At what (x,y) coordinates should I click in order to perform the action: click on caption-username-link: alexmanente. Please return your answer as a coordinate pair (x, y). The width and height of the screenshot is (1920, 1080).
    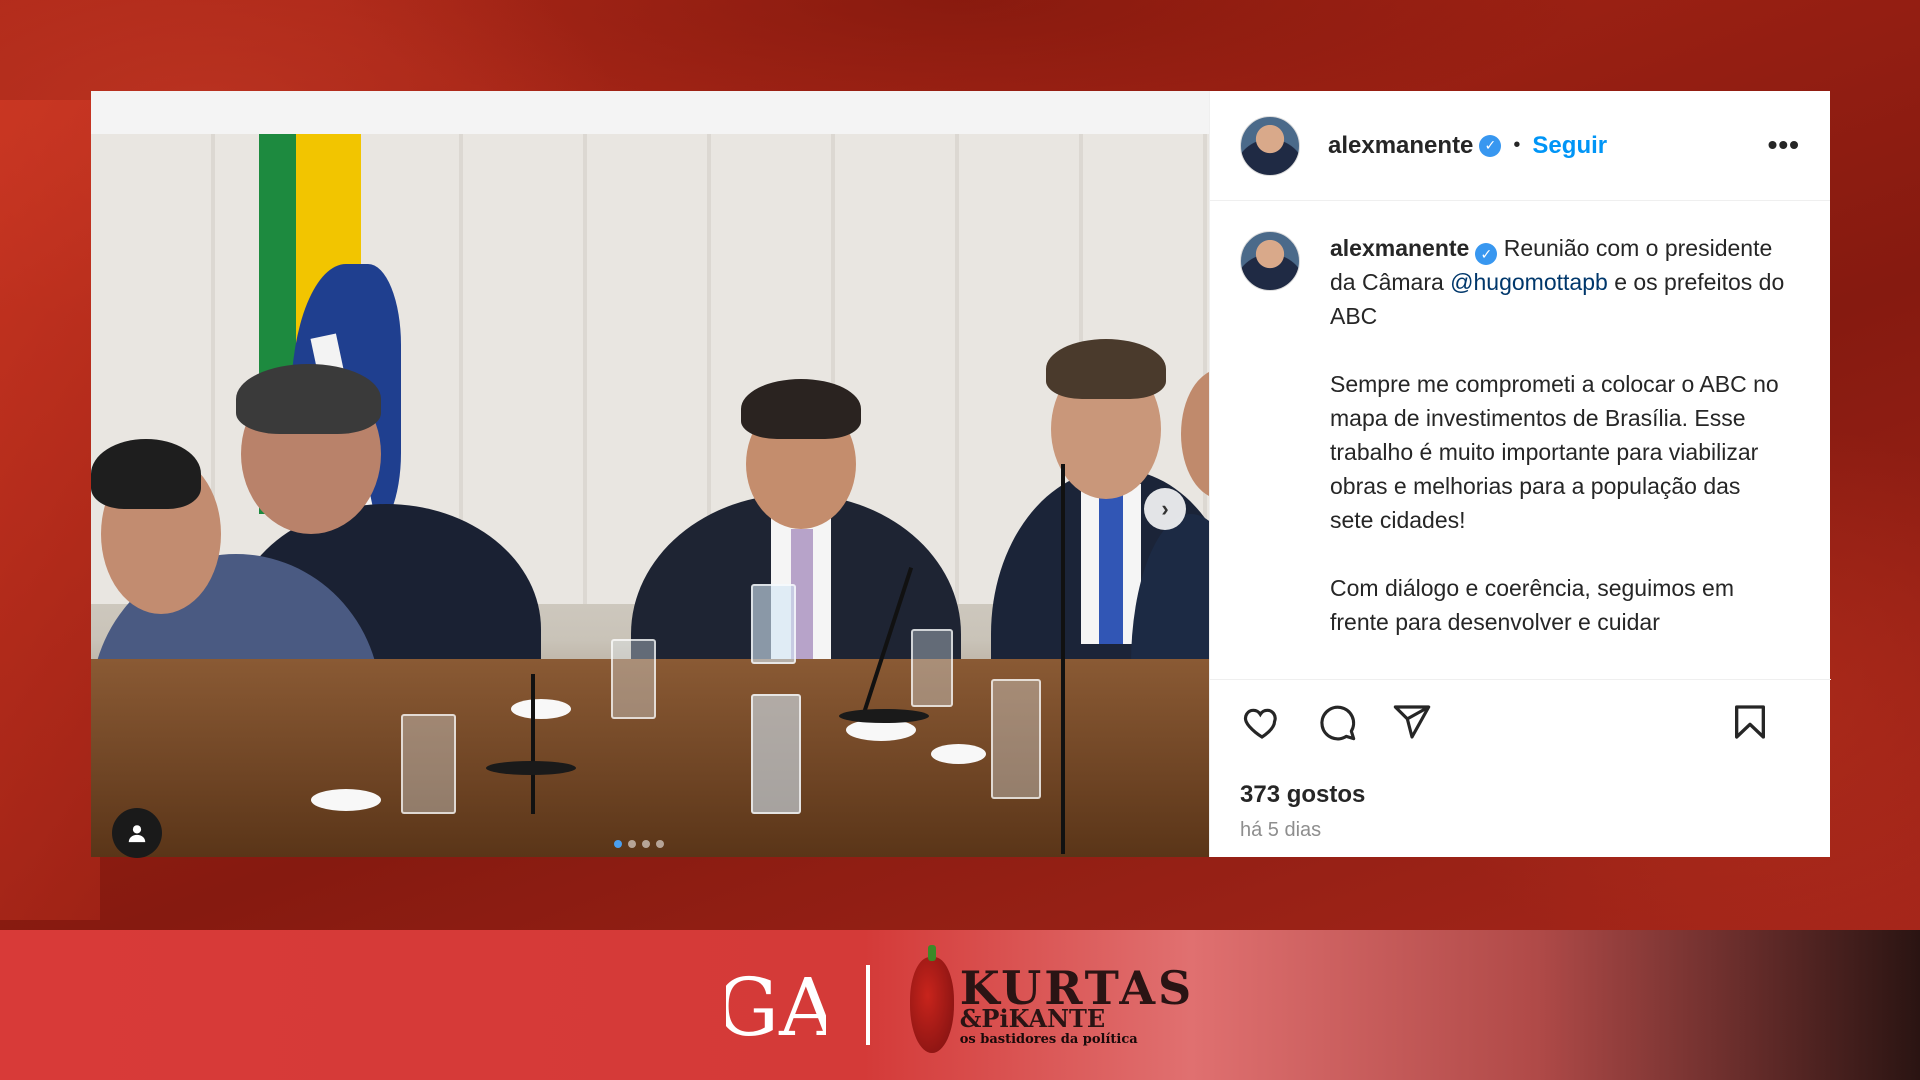
    Looking at the image, I should click on (1399, 248).